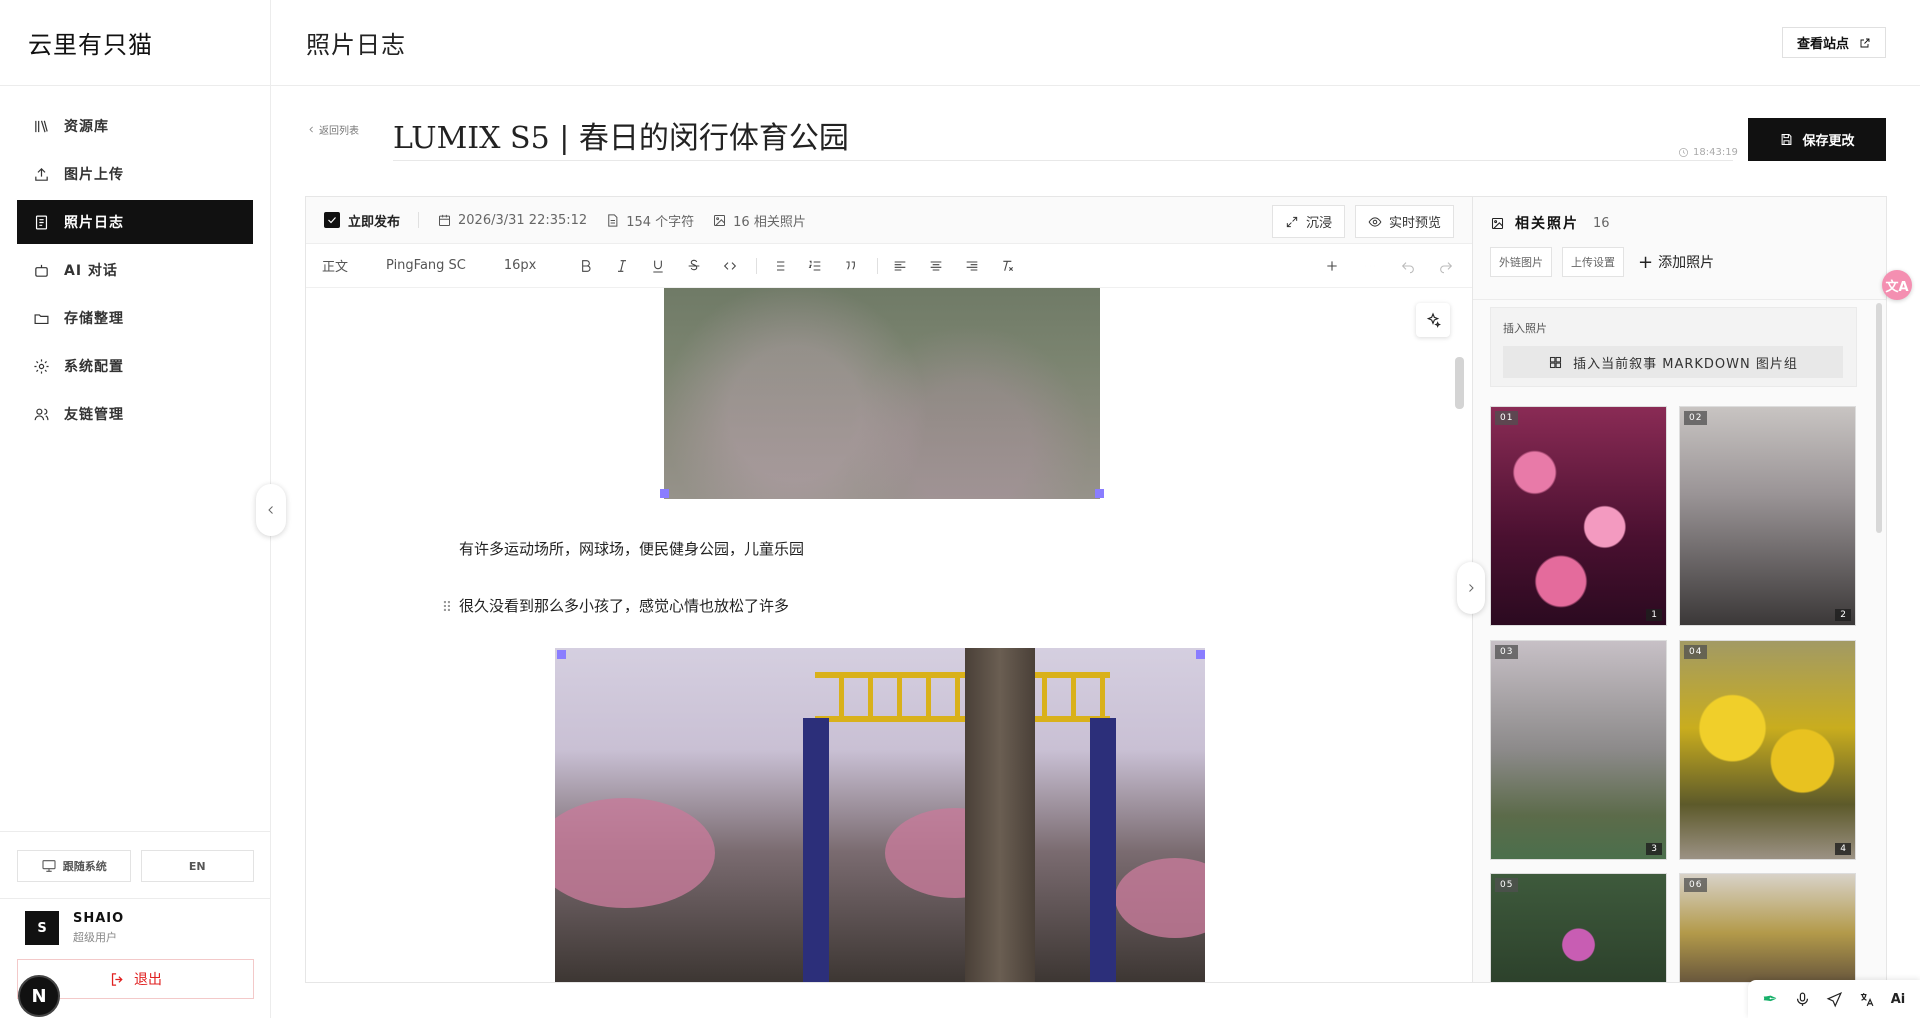 The width and height of the screenshot is (1920, 1018). I want to click on editor-scrollbar, so click(1459, 383).